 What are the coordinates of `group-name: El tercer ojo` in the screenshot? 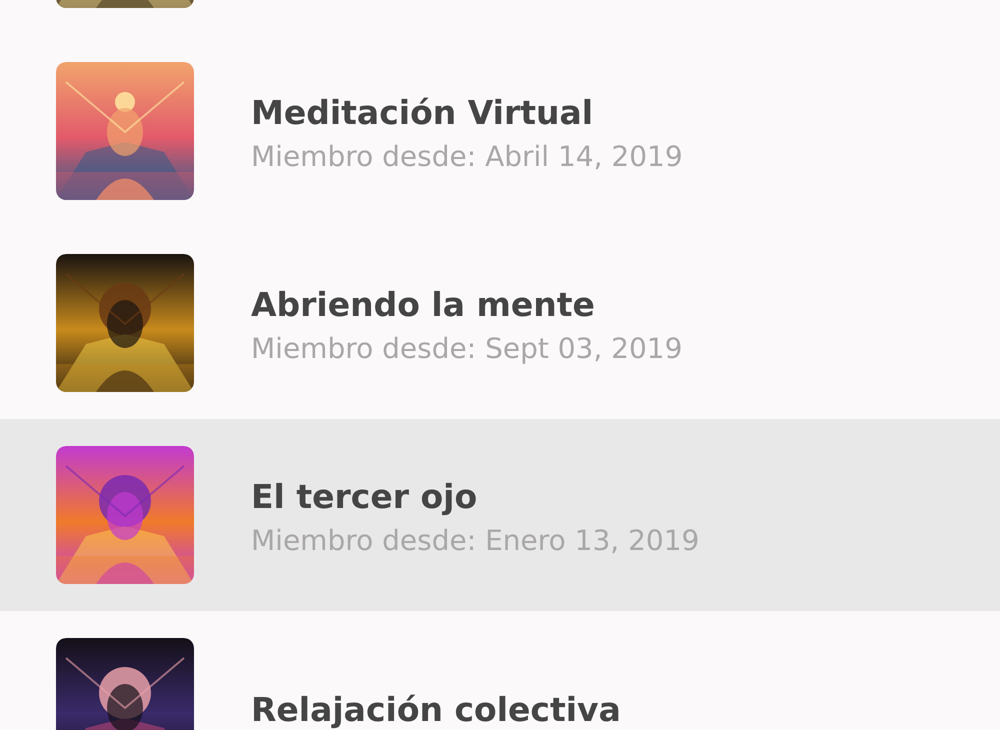 It's located at (364, 496).